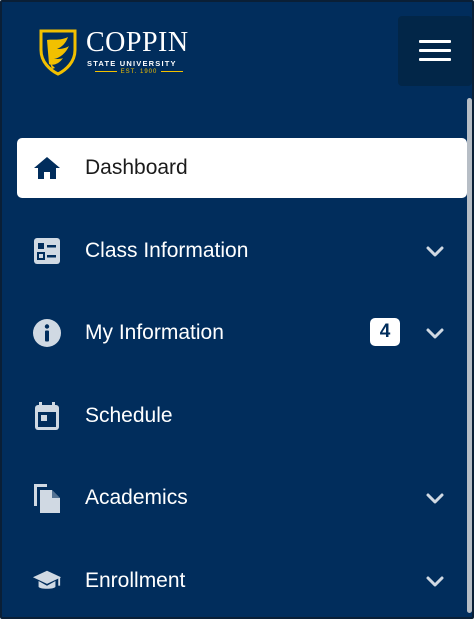 This screenshot has width=474, height=633. I want to click on logo-subtitle: STATE UNIVERSITY, so click(132, 63).